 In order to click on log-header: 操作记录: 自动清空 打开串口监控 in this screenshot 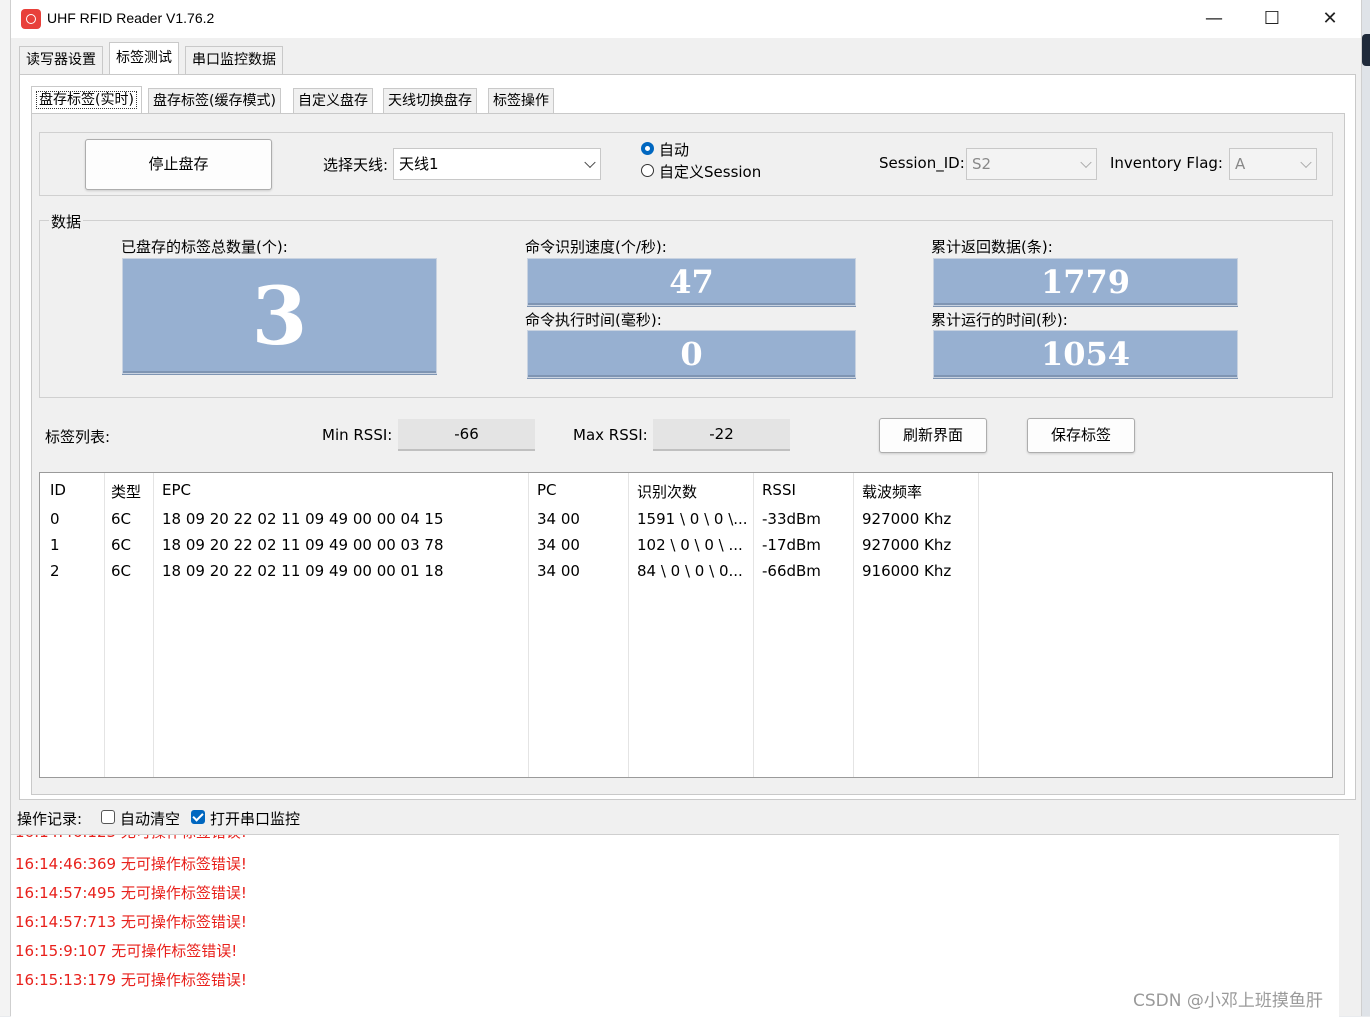, I will do `click(686, 817)`.